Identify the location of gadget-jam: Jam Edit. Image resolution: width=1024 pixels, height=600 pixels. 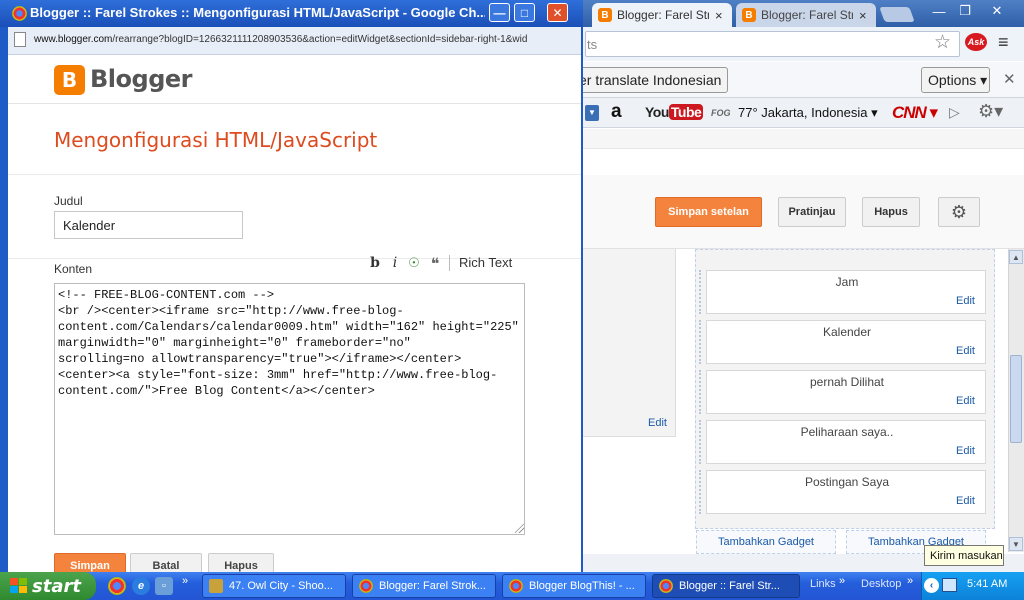
(846, 292).